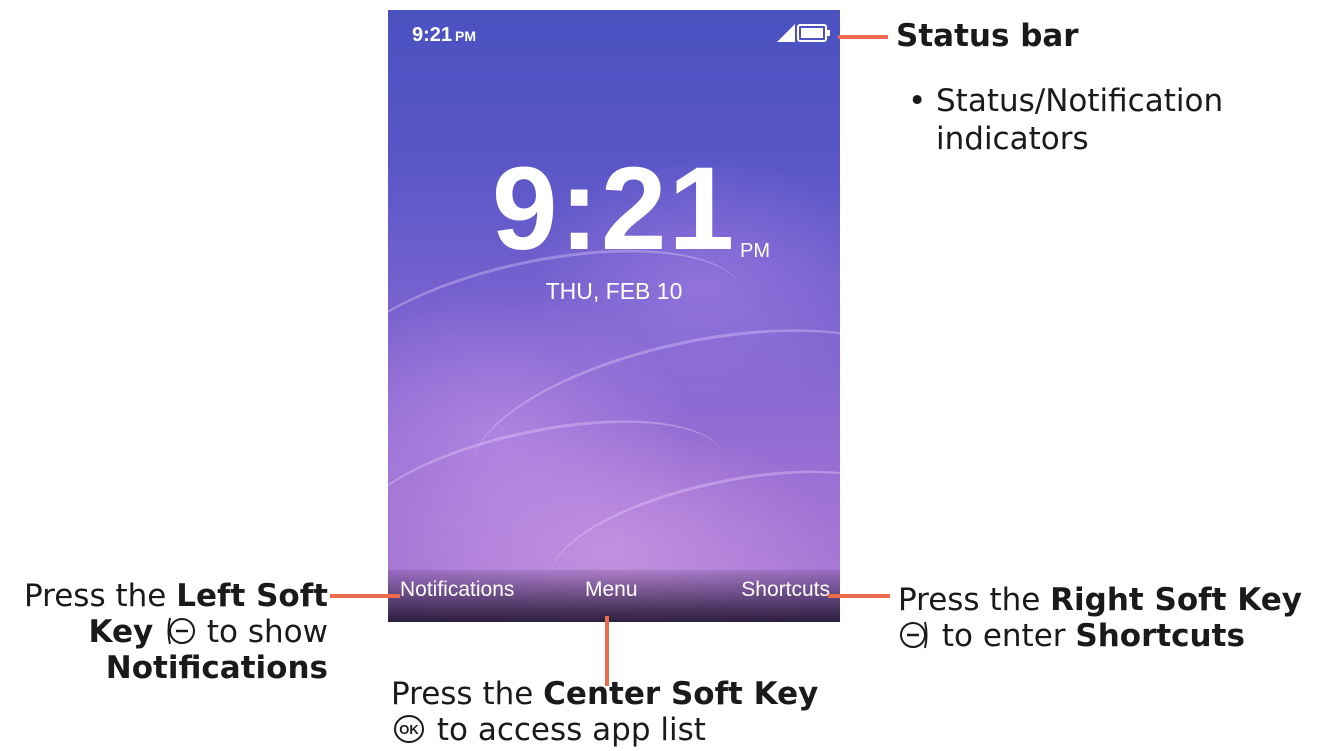  What do you see at coordinates (181, 631) in the screenshot?
I see `left-softkey-icon` at bounding box center [181, 631].